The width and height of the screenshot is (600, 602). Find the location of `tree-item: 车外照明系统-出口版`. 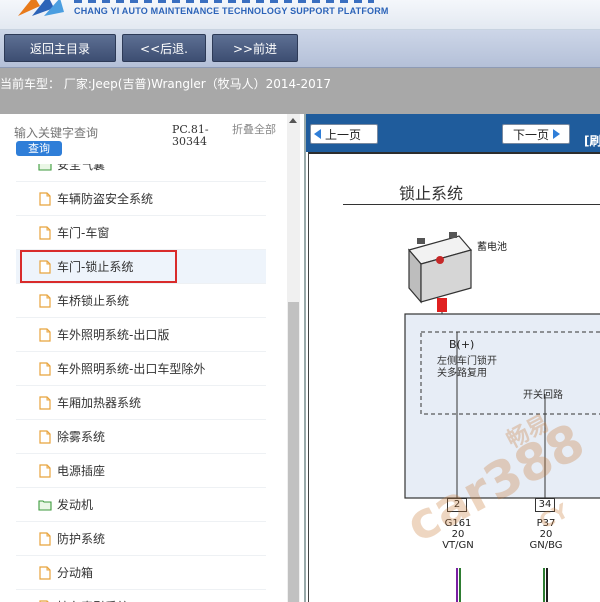

tree-item: 车外照明系统-出口版 is located at coordinates (141, 335).